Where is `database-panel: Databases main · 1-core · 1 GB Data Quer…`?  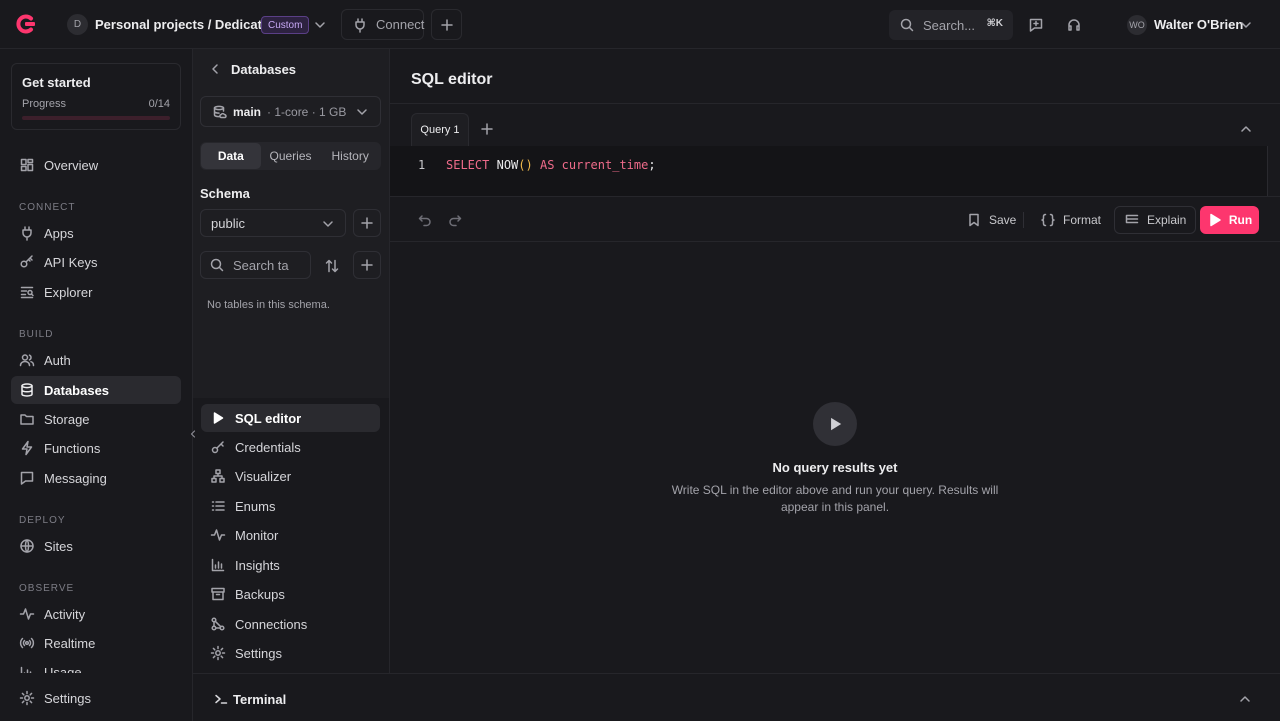
database-panel: Databases main · 1-core · 1 GB Data Quer… is located at coordinates (291, 361).